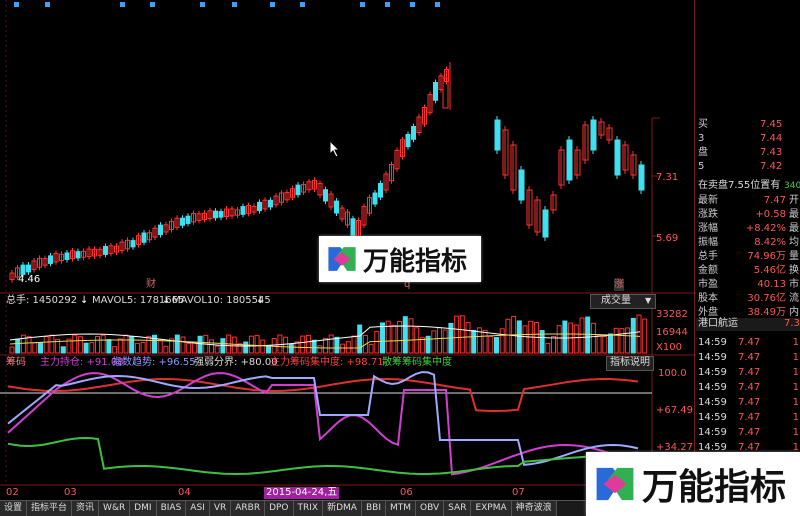 The height and width of the screenshot is (516, 800). What do you see at coordinates (792, 186) in the screenshot?
I see `sell-note-number: 3402` at bounding box center [792, 186].